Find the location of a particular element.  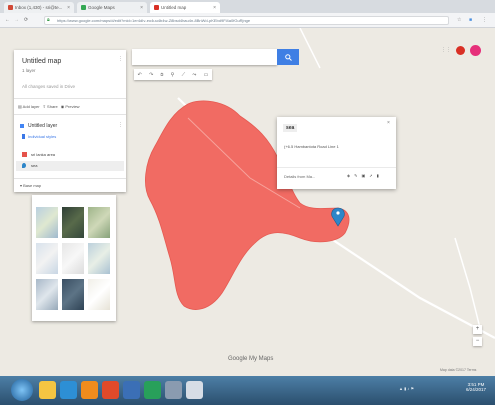

browser-tab-google-maps: Google Maps × is located at coordinates (112, 7).